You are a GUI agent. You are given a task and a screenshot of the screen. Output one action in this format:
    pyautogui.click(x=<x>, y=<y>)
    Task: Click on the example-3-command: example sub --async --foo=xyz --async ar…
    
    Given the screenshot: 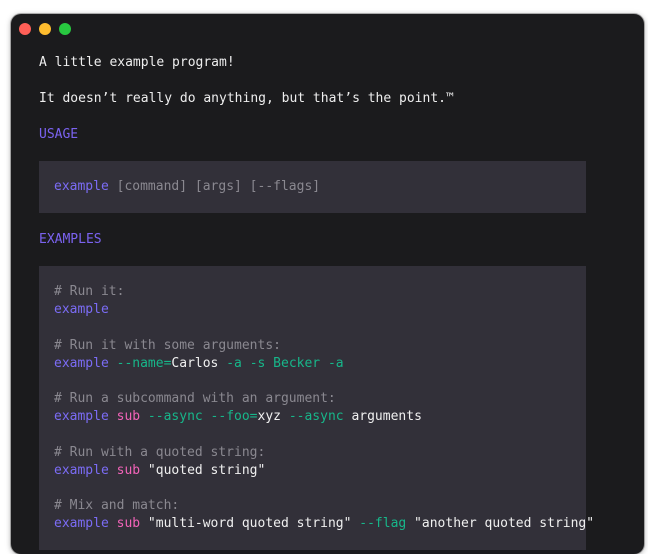 What is the action you would take?
    pyautogui.click(x=320, y=417)
    